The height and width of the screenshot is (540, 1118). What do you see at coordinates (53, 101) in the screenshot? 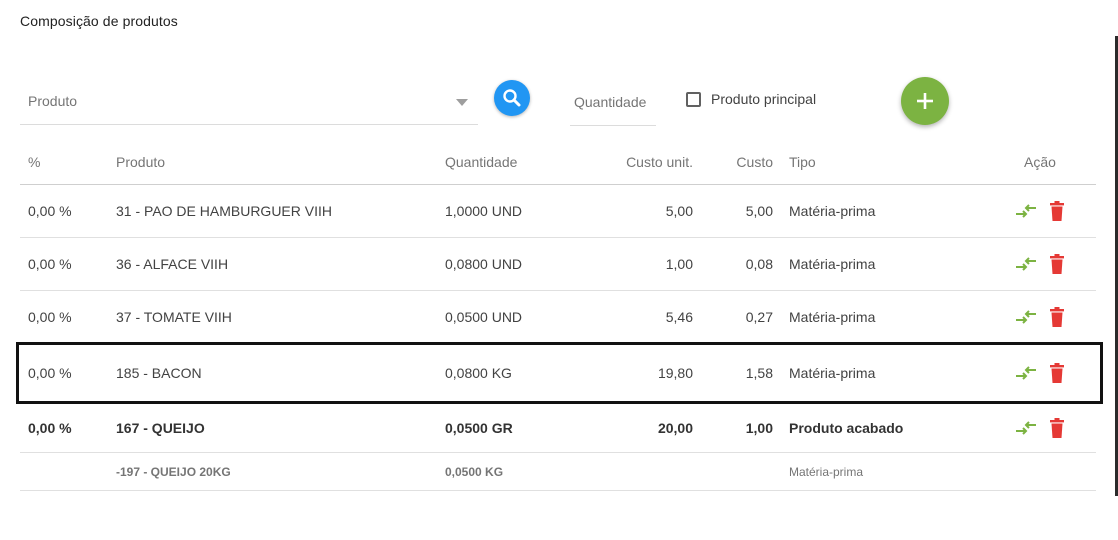
I see `product-select-placeholder: Produto` at bounding box center [53, 101].